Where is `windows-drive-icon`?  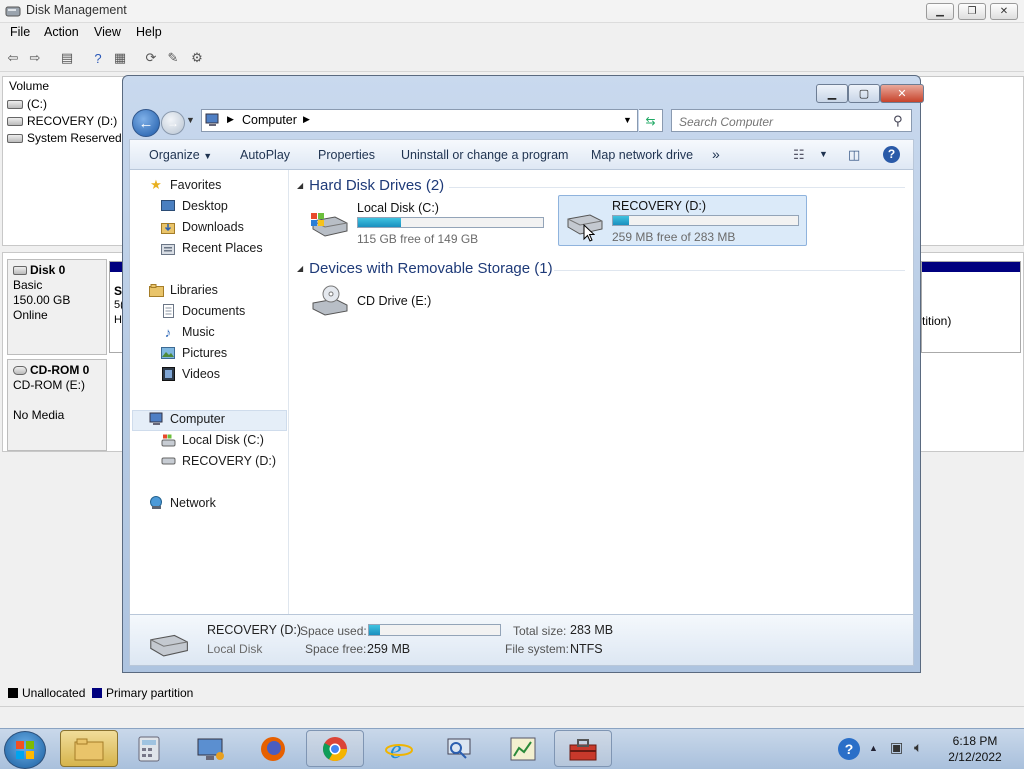 windows-drive-icon is located at coordinates (168, 440).